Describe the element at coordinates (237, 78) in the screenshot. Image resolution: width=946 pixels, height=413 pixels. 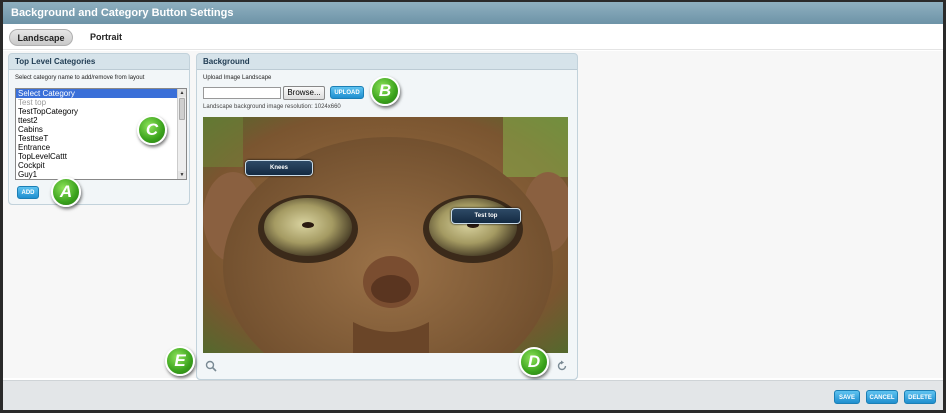
I see `upload-label: Upload Image Landscape` at that location.